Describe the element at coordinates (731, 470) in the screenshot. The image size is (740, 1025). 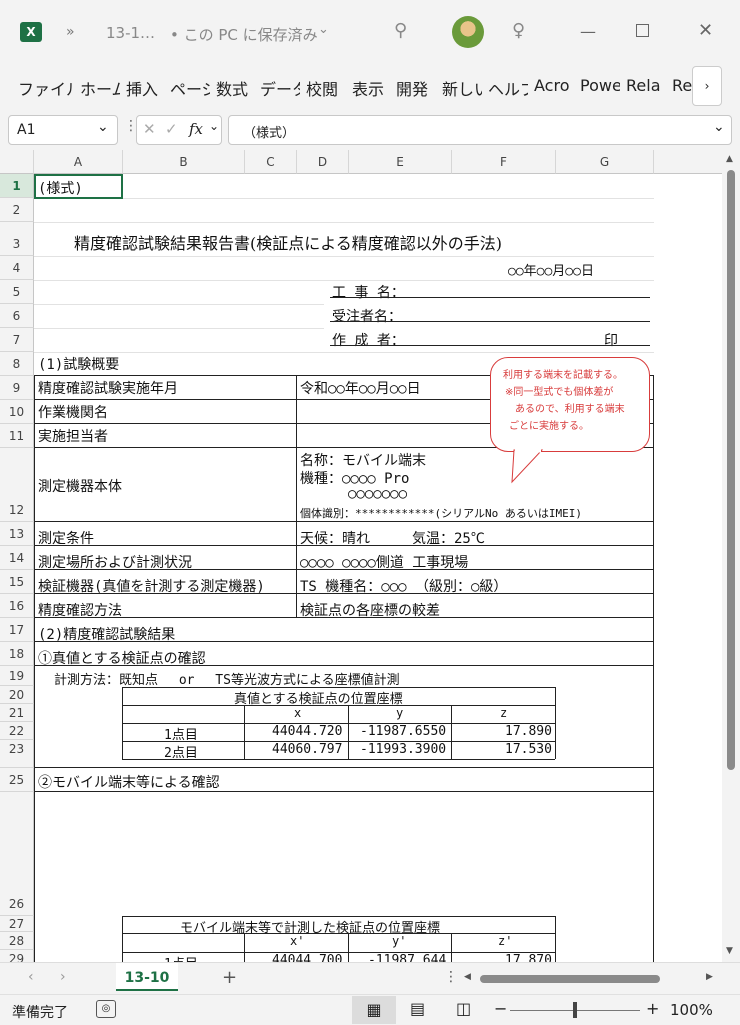
I see `scroll-thumb` at that location.